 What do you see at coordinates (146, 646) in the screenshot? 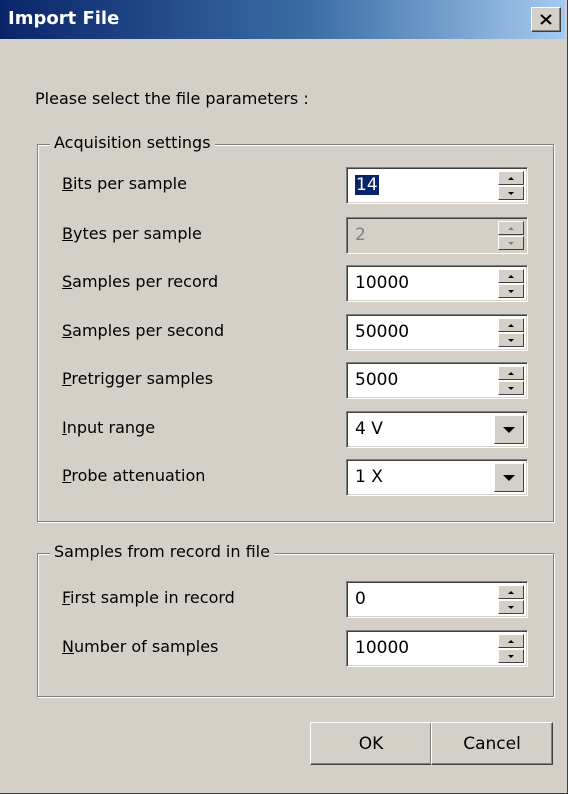
I see `number-of-samples-label-text: umber of samples` at bounding box center [146, 646].